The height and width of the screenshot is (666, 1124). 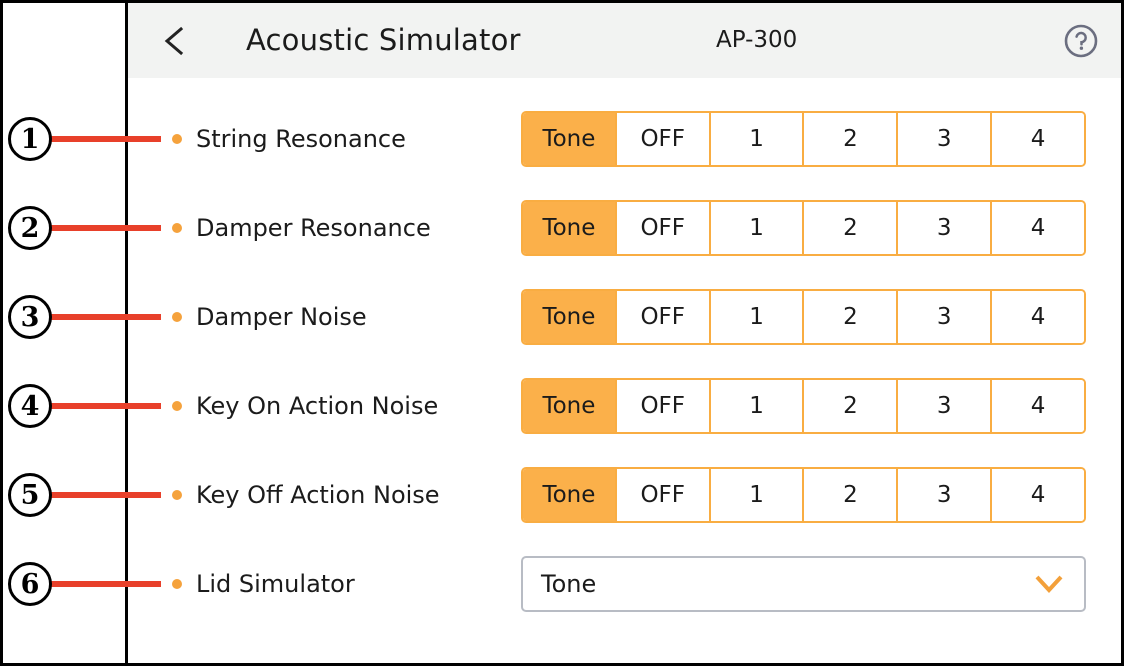 What do you see at coordinates (281, 317) in the screenshot?
I see `row-label: Damper Noise` at bounding box center [281, 317].